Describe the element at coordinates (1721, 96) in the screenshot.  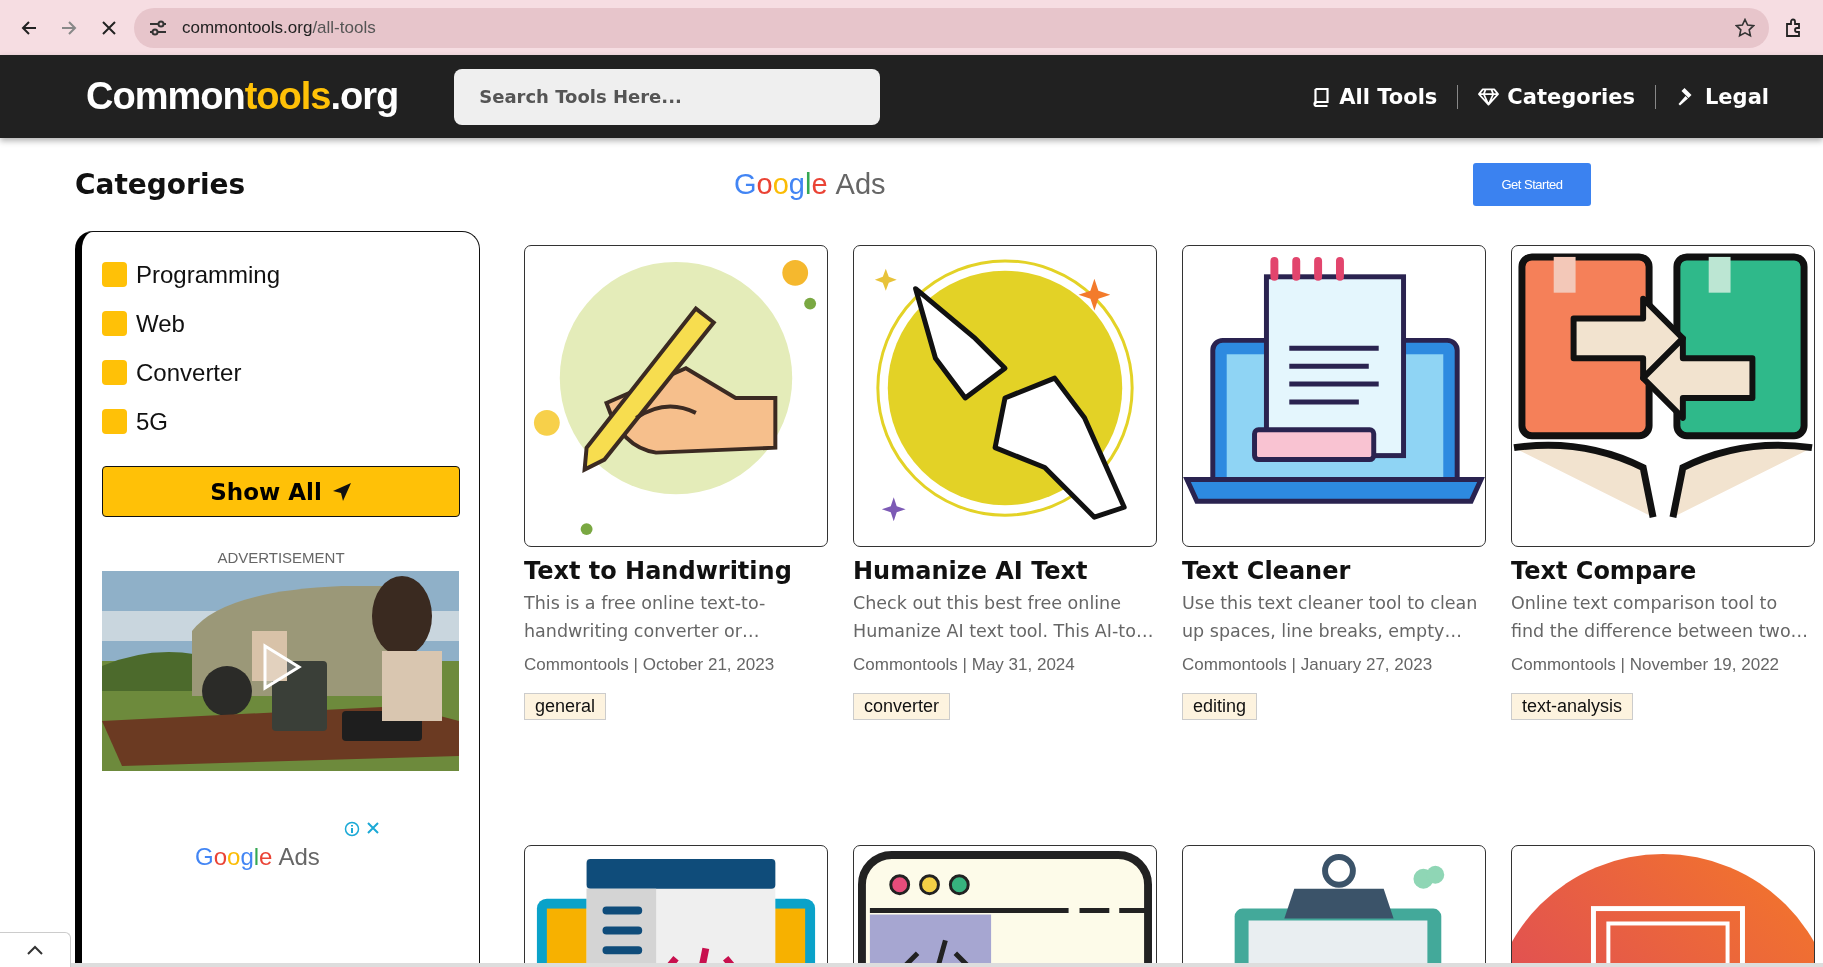
I see `nav-link: Legal` at that location.